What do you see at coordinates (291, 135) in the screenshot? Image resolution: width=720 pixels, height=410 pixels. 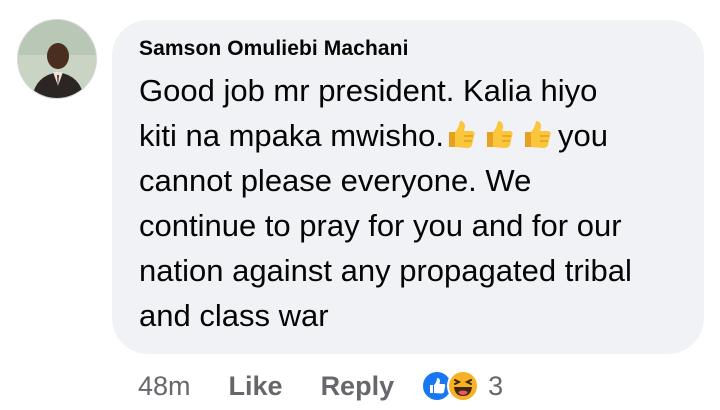 I see `comment-text-line-2-start: kiti na mpaka mwisho.` at bounding box center [291, 135].